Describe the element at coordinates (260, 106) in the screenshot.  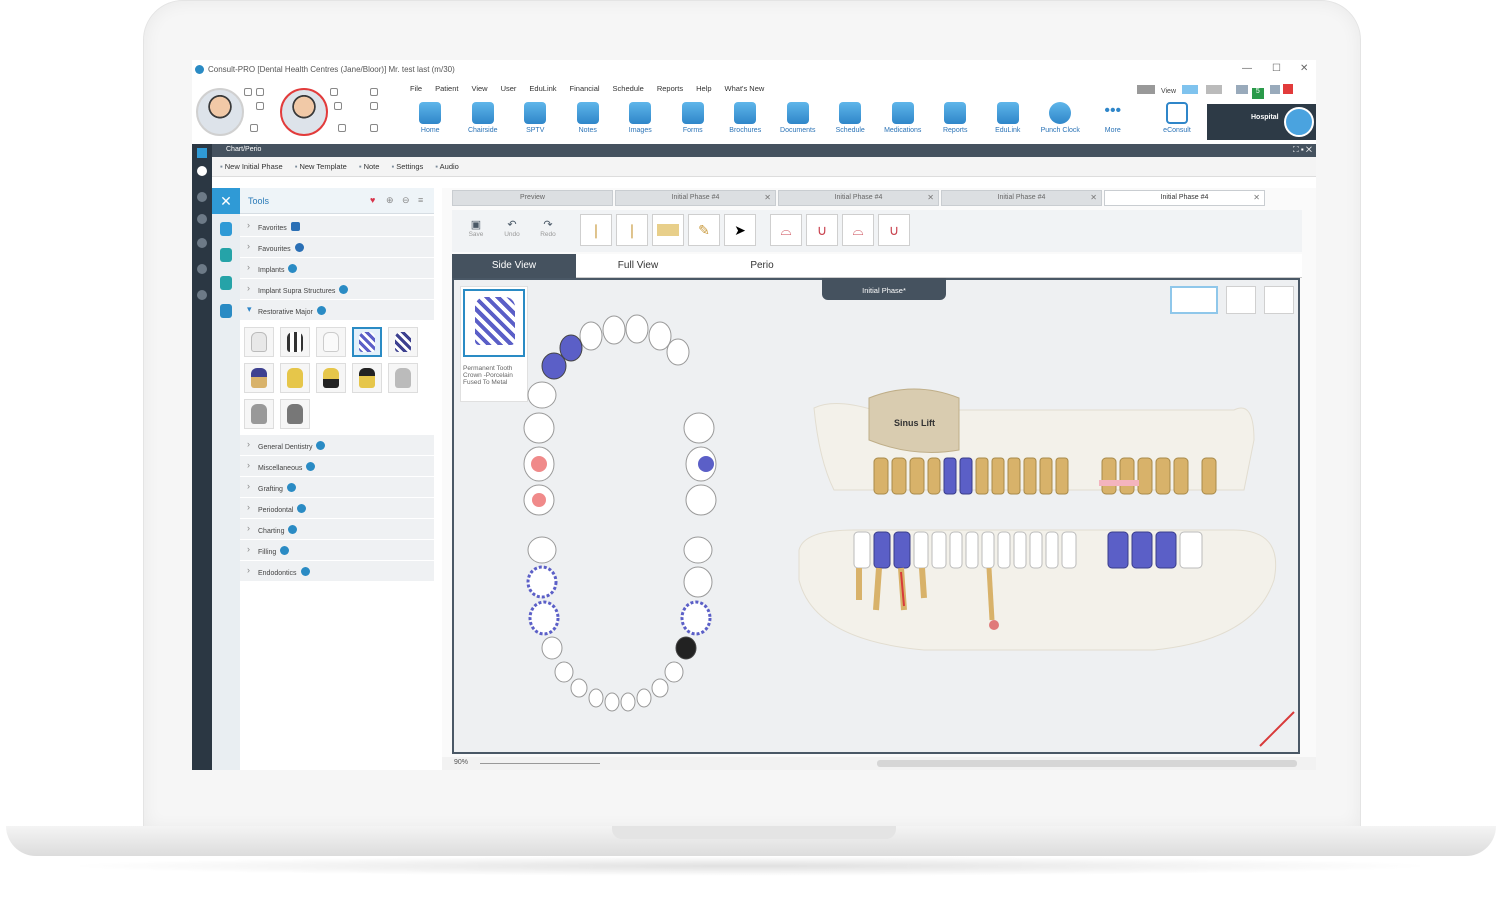
I see `print-icon` at that location.